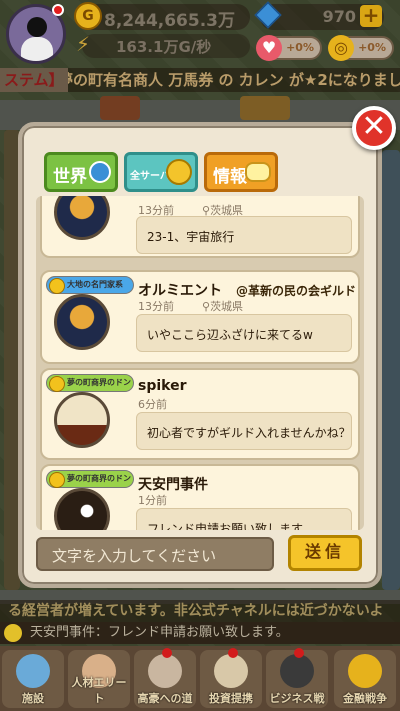 The height and width of the screenshot is (711, 400). I want to click on system-ticker: 夢の町有名商人 万馬券 の カレン が★2になりまし ステム】, so click(200, 80).